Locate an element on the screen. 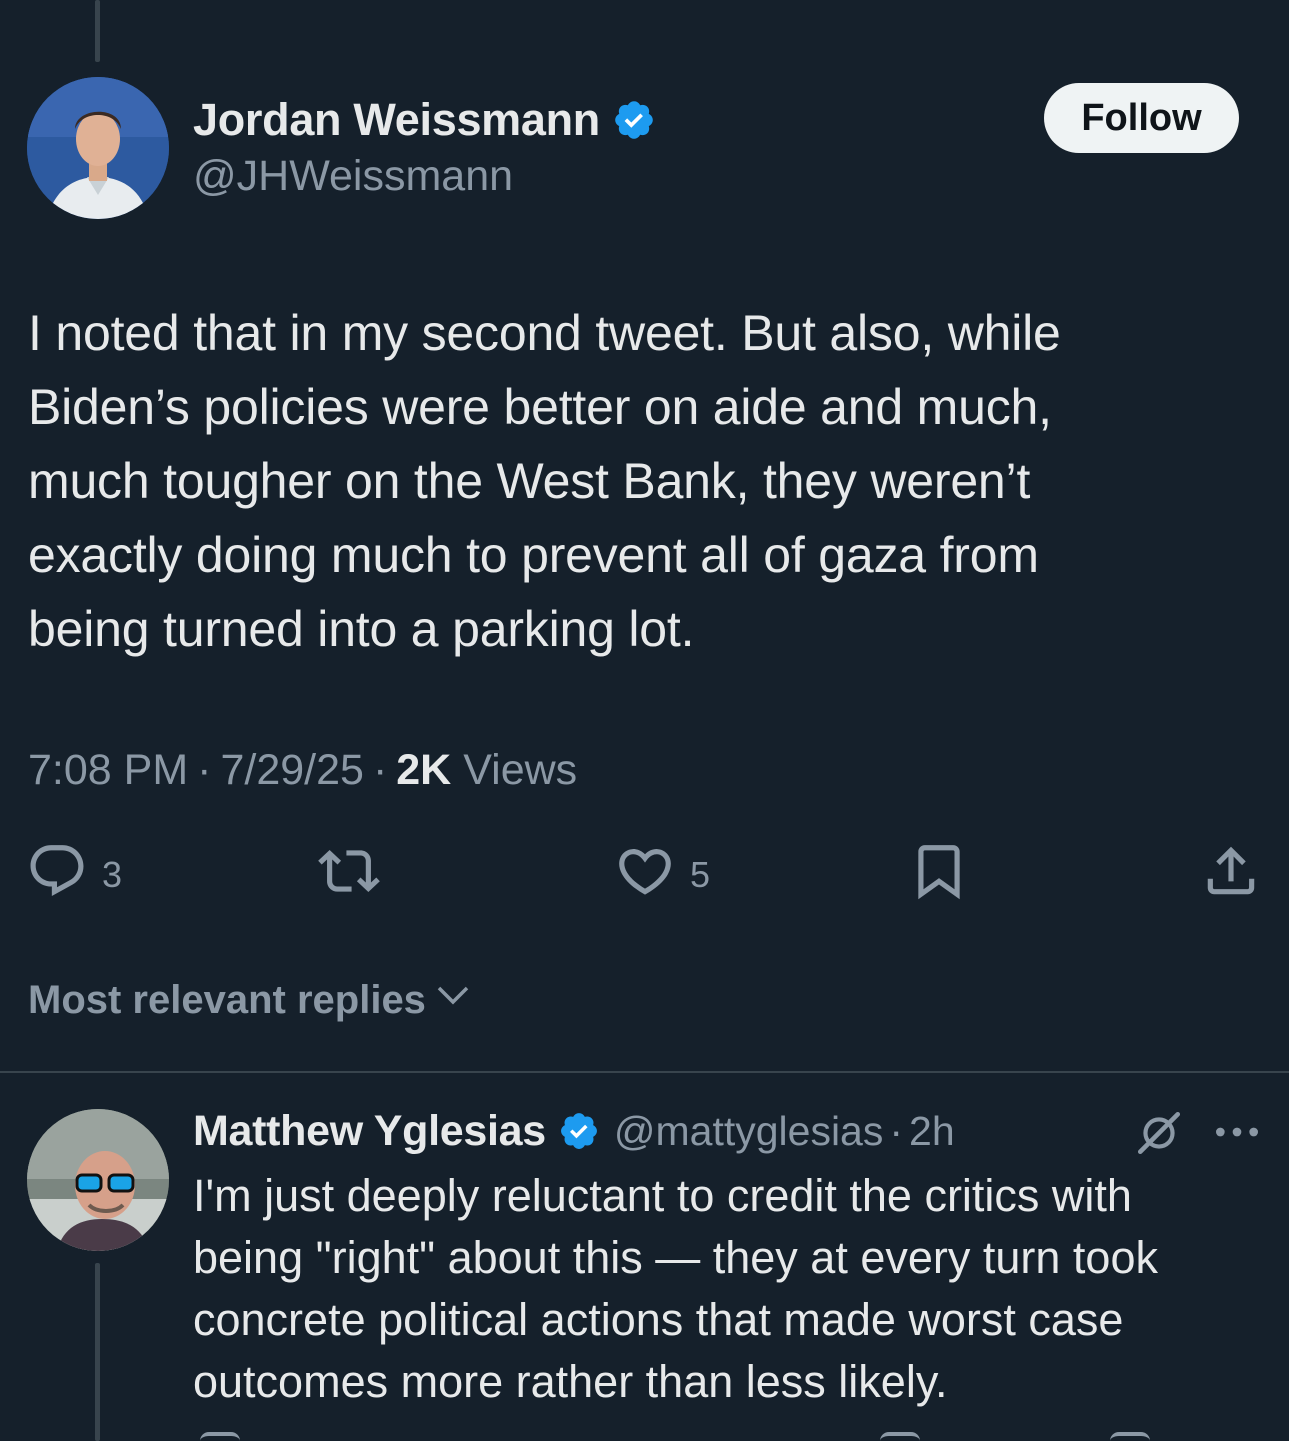 The width and height of the screenshot is (1289, 1441). grok-icon is located at coordinates (1159, 1133).